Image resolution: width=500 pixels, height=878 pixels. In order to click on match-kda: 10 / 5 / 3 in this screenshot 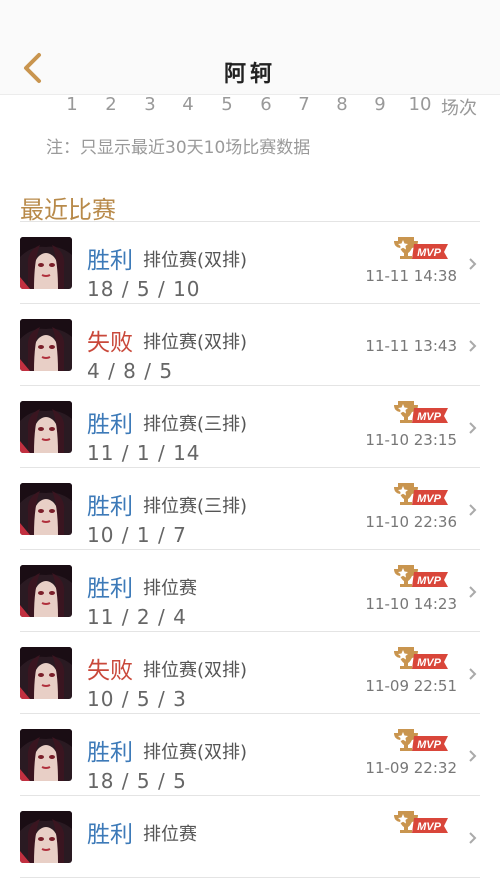, I will do `click(137, 699)`.